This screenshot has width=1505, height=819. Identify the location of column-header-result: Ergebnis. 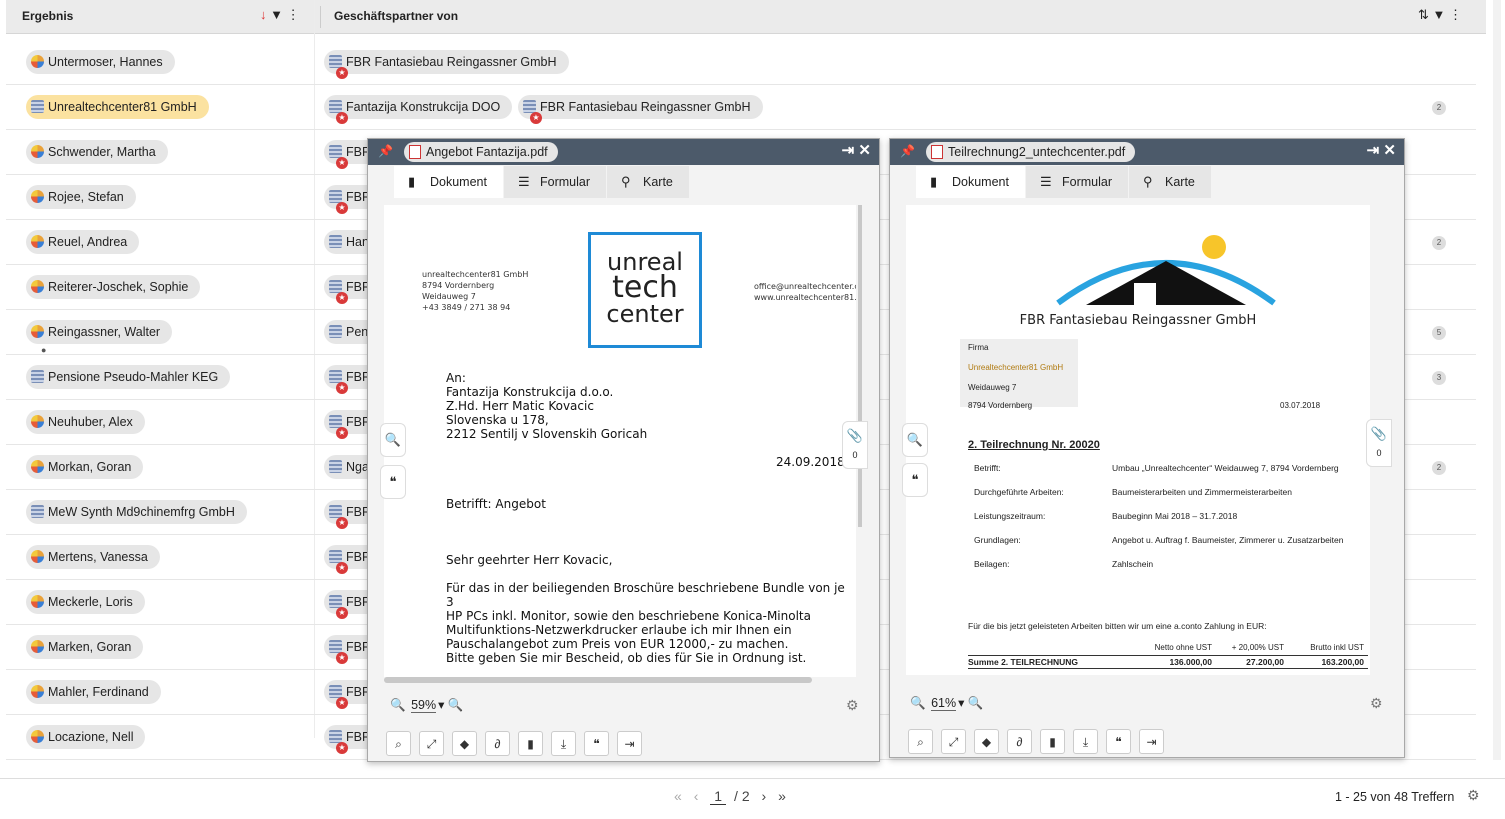
(47, 16).